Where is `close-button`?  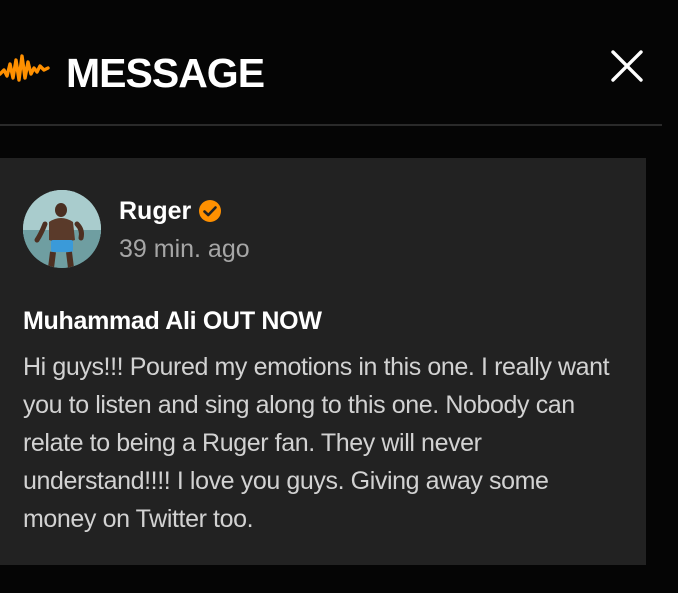 close-button is located at coordinates (627, 66).